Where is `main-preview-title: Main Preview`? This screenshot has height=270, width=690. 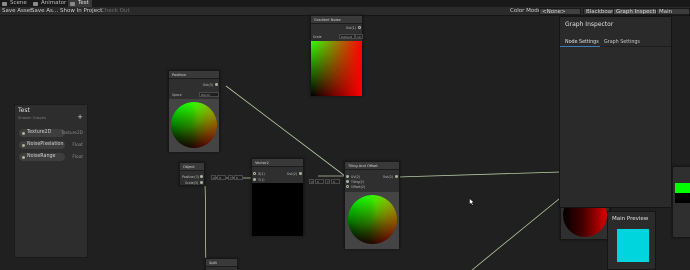
main-preview-title: Main Preview is located at coordinates (630, 219).